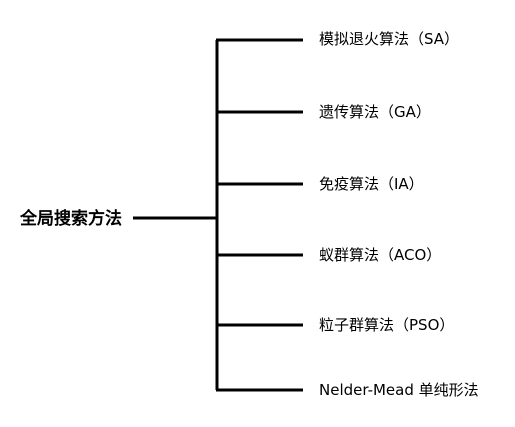 The height and width of the screenshot is (427, 515). Describe the element at coordinates (375, 112) in the screenshot. I see `leaf-label-ga: 遗传算法（GA）` at that location.